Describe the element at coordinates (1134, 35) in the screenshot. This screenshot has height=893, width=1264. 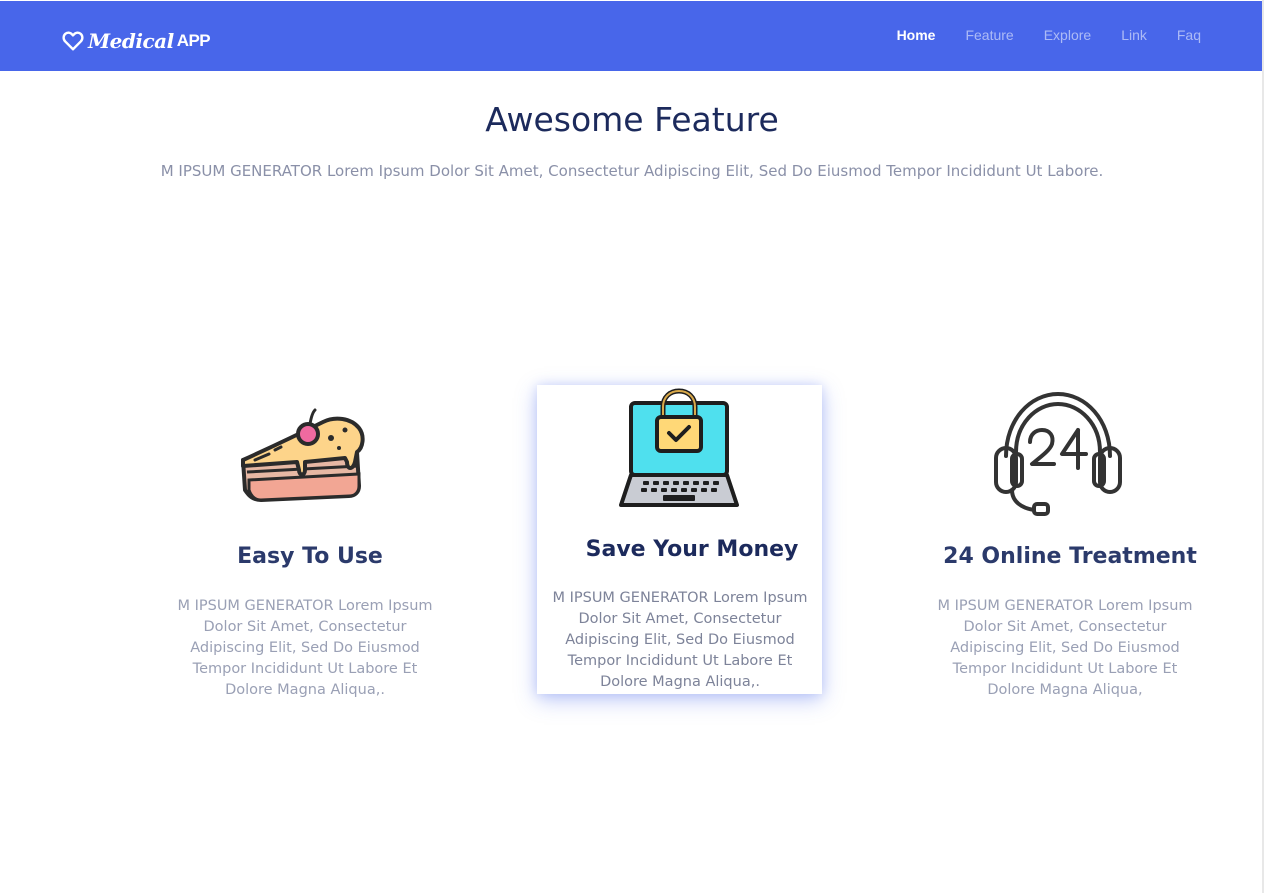
I see `nav-link: Link` at that location.